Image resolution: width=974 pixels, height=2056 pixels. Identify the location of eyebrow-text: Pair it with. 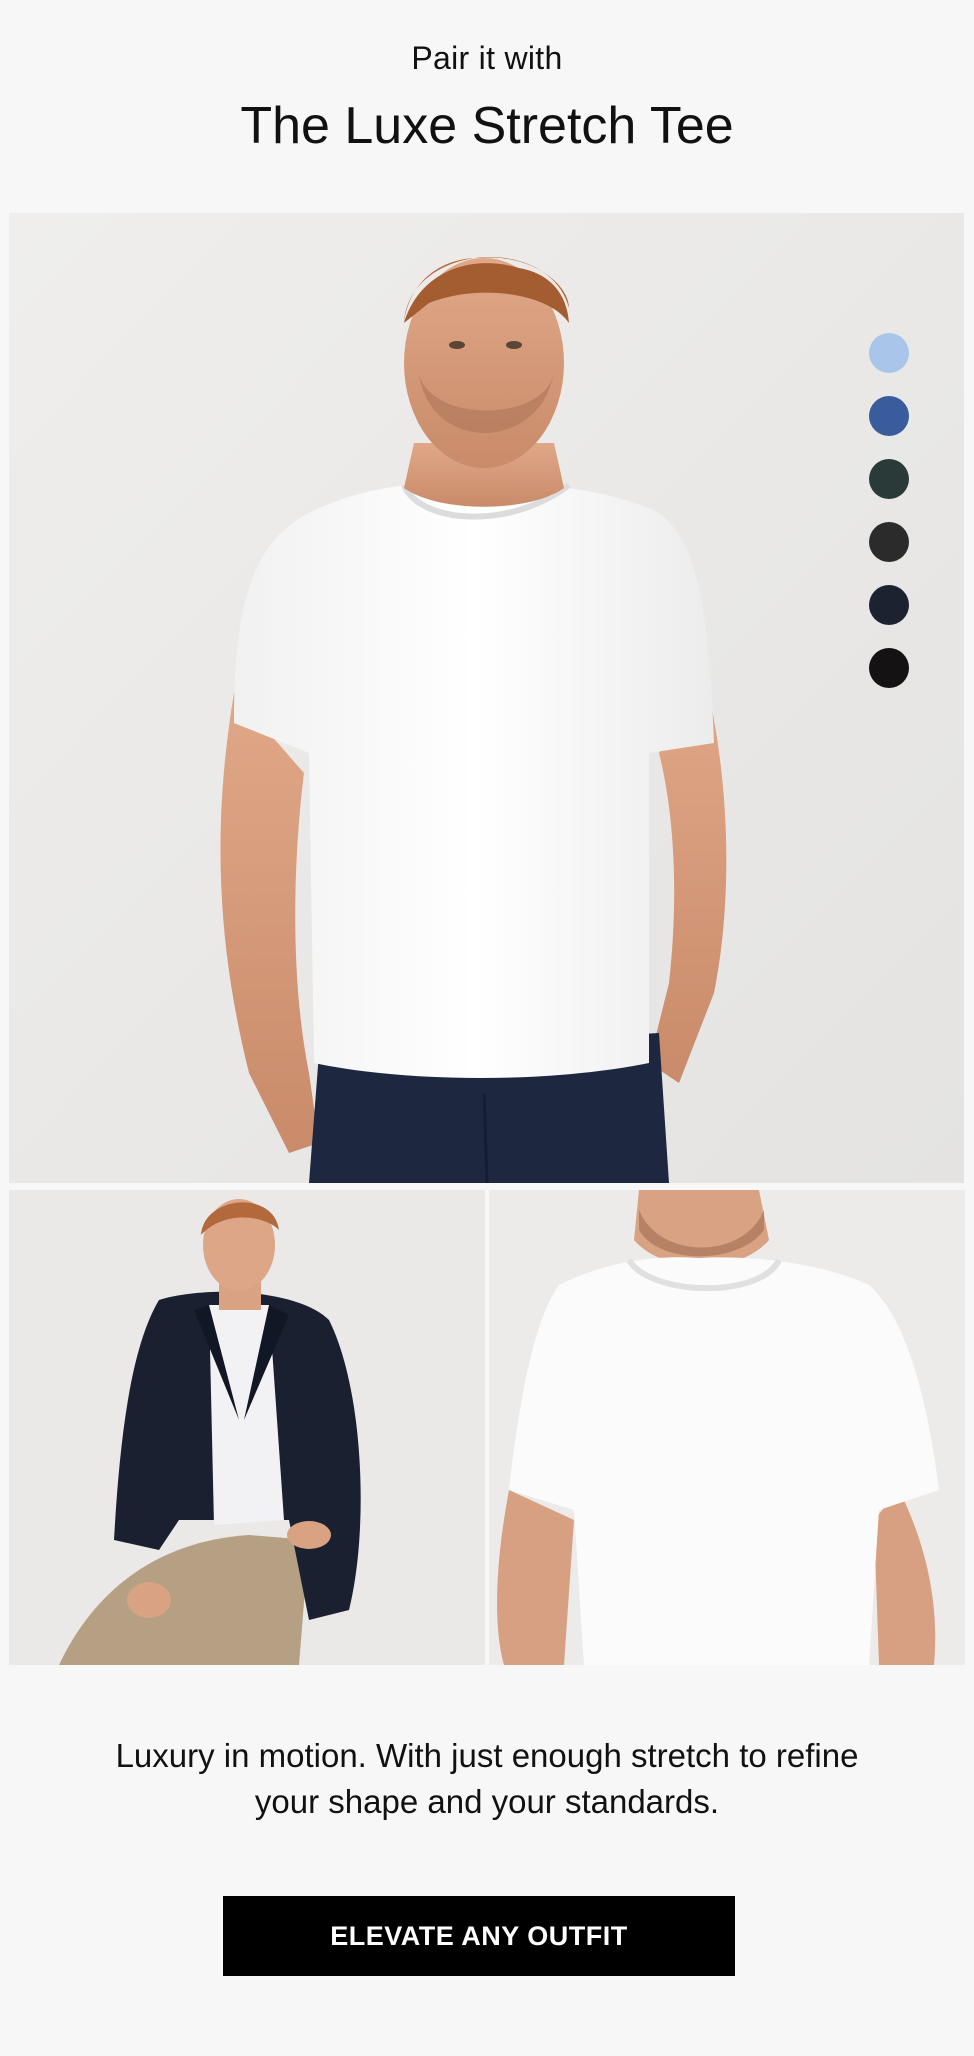
(487, 58).